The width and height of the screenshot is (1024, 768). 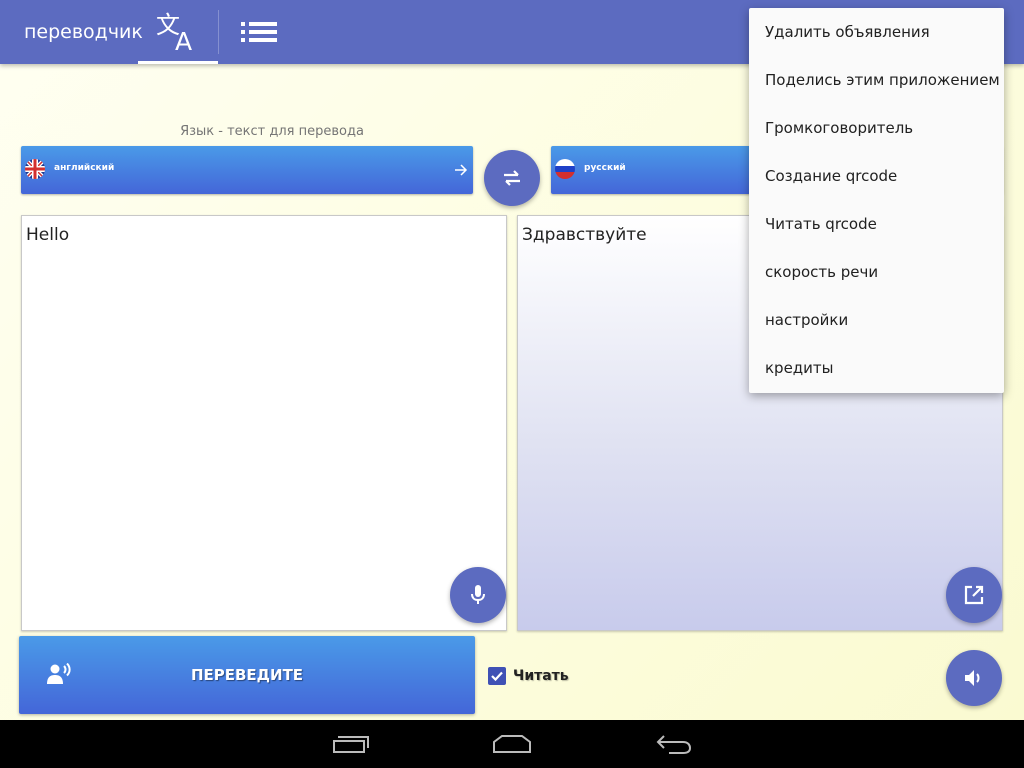 I want to click on menu-item-settings: настройки, so click(x=876, y=320).